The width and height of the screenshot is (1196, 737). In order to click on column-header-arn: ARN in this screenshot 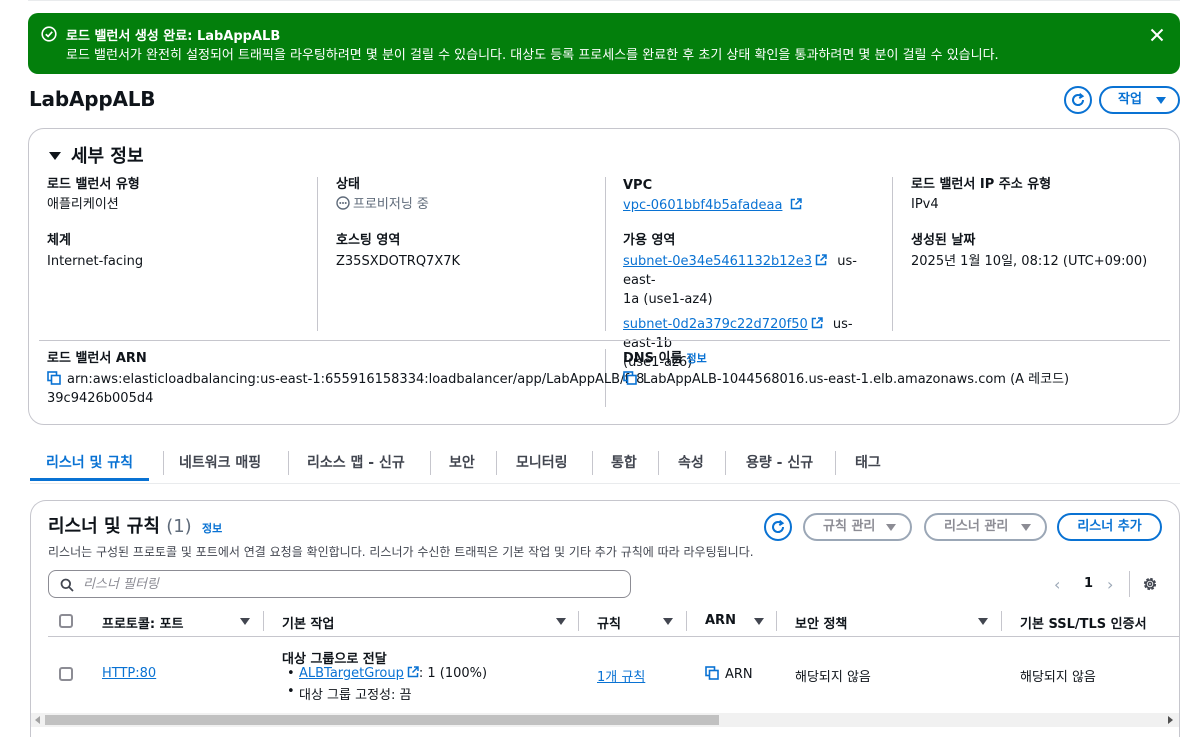, I will do `click(720, 620)`.